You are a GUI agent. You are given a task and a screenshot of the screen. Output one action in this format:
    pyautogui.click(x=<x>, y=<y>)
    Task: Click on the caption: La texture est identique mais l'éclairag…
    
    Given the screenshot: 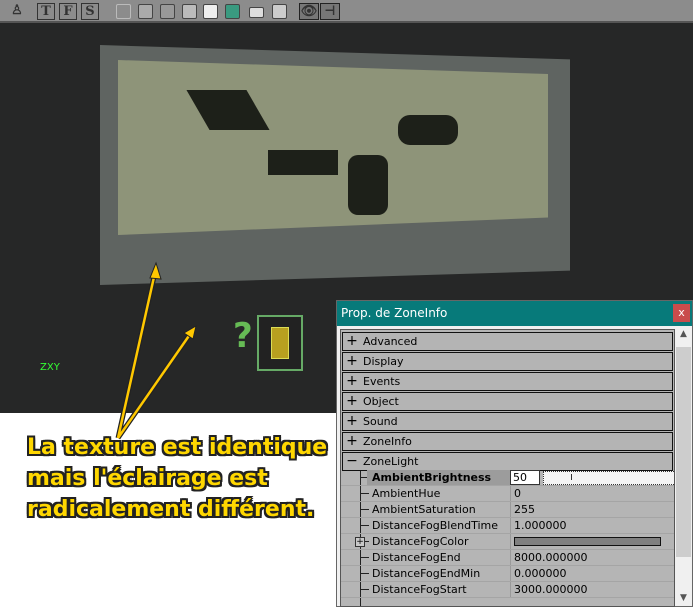 What is the action you would take?
    pyautogui.click(x=177, y=478)
    